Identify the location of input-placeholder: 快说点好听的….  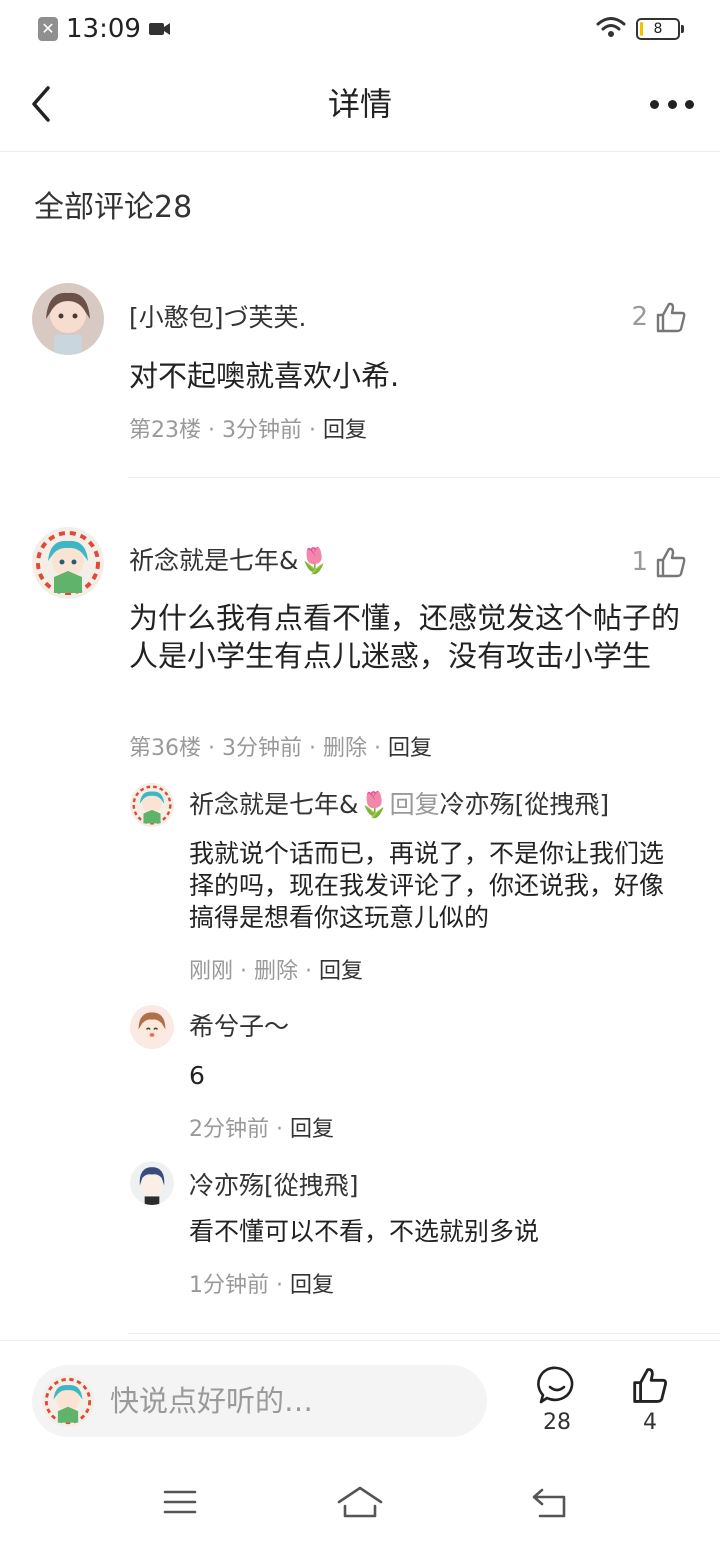
(212, 1401).